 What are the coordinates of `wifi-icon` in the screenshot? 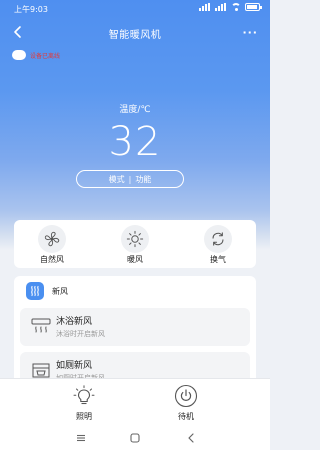 It's located at (236, 7).